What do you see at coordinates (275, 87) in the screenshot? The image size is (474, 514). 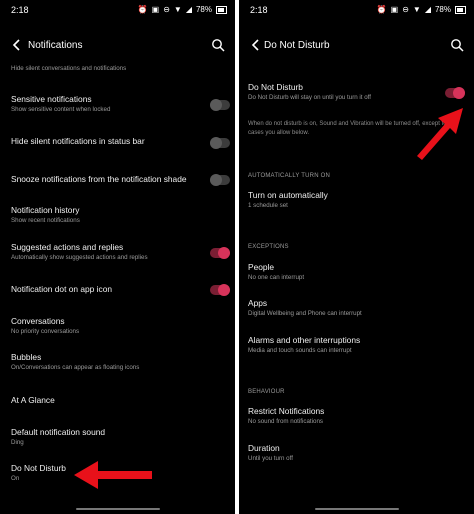 I see `item-label: Do Not Disturb` at bounding box center [275, 87].